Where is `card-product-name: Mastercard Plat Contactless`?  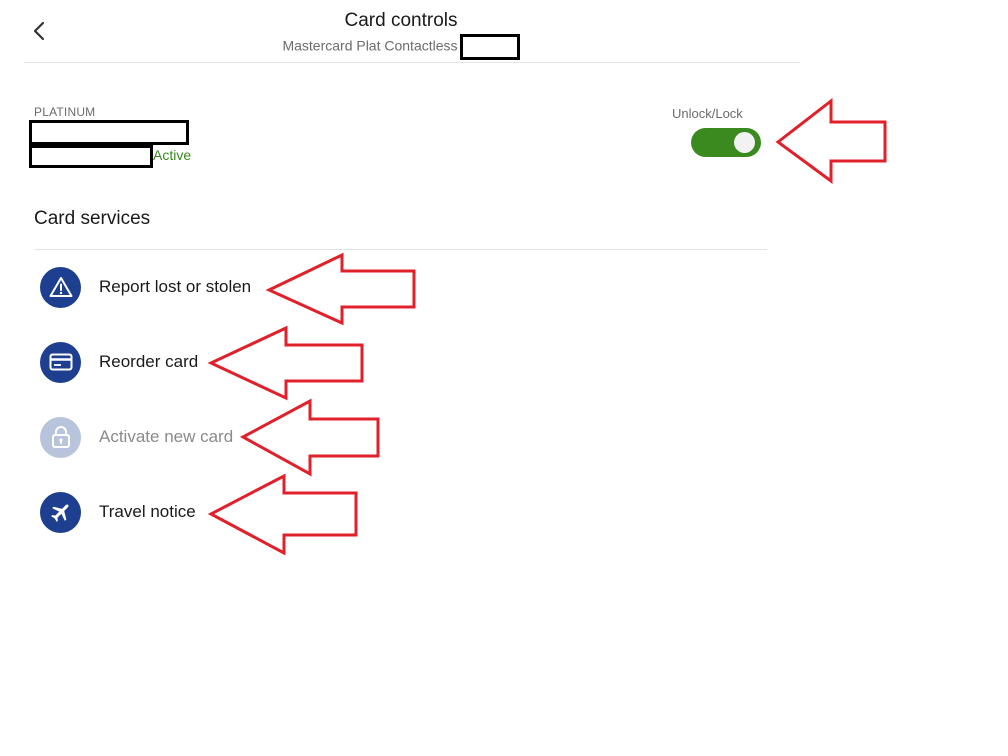
card-product-name: Mastercard Plat Contactless is located at coordinates (370, 45).